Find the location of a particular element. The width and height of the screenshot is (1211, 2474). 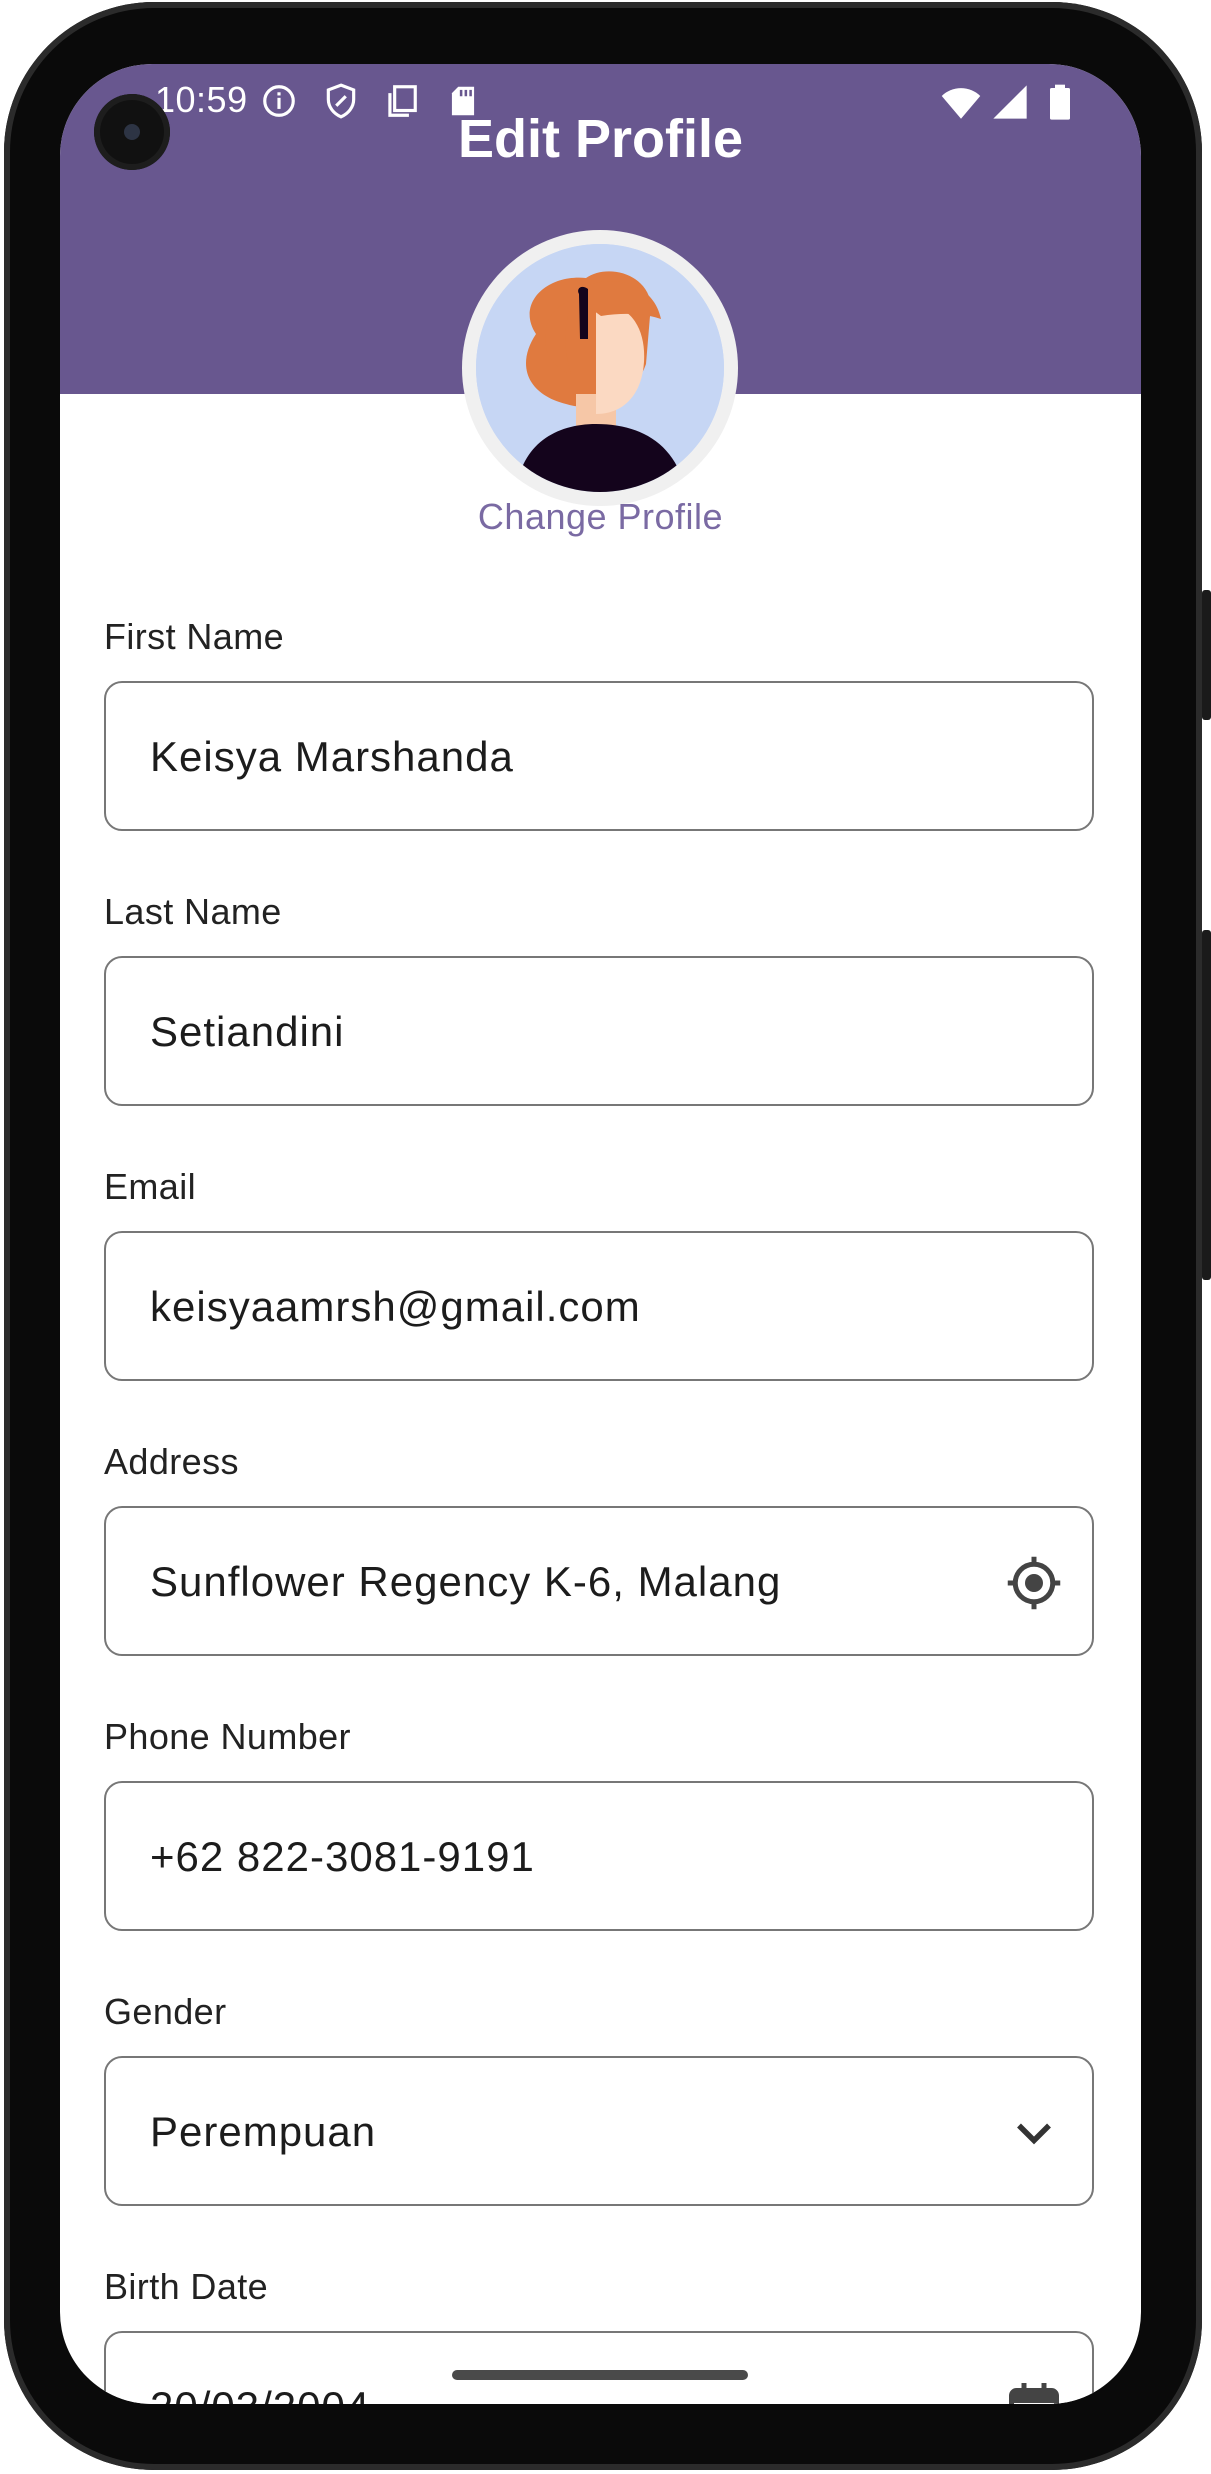

home-indicator is located at coordinates (600, 2375).